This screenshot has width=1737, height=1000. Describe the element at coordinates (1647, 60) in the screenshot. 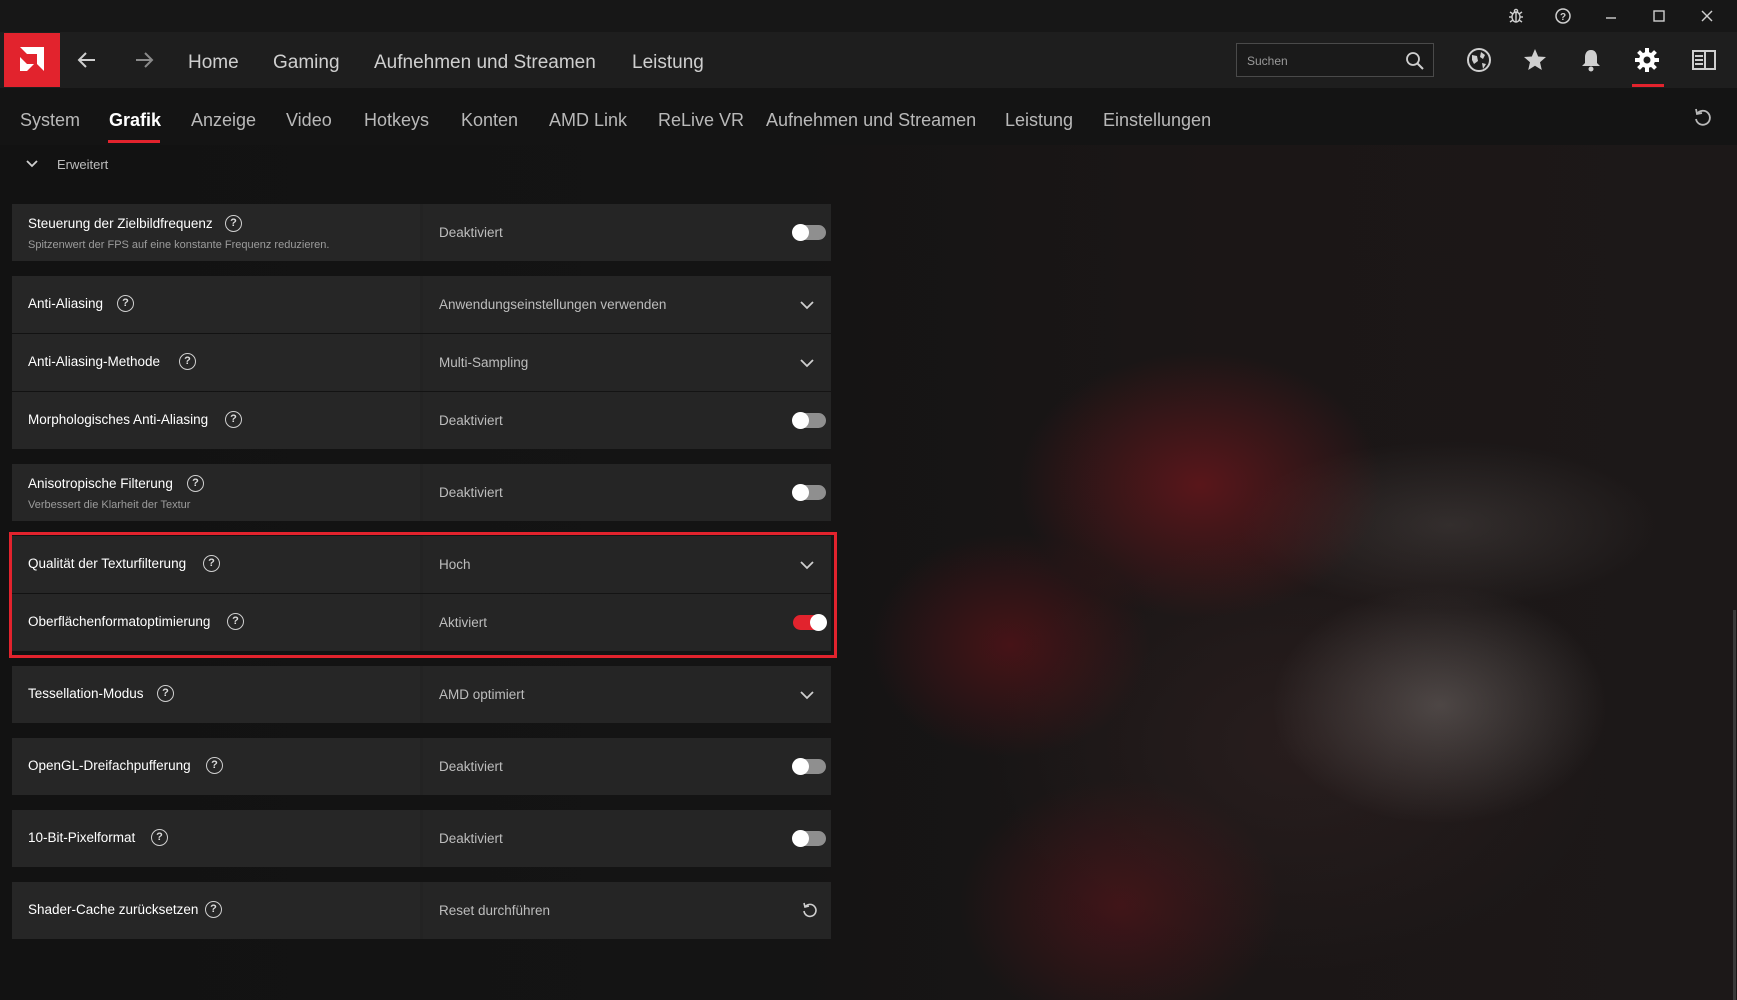

I see `settings-gear-icon` at that location.